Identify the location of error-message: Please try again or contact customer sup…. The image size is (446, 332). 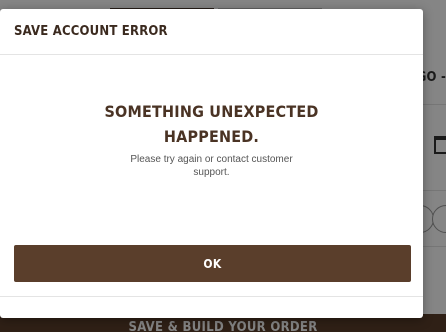
(211, 166).